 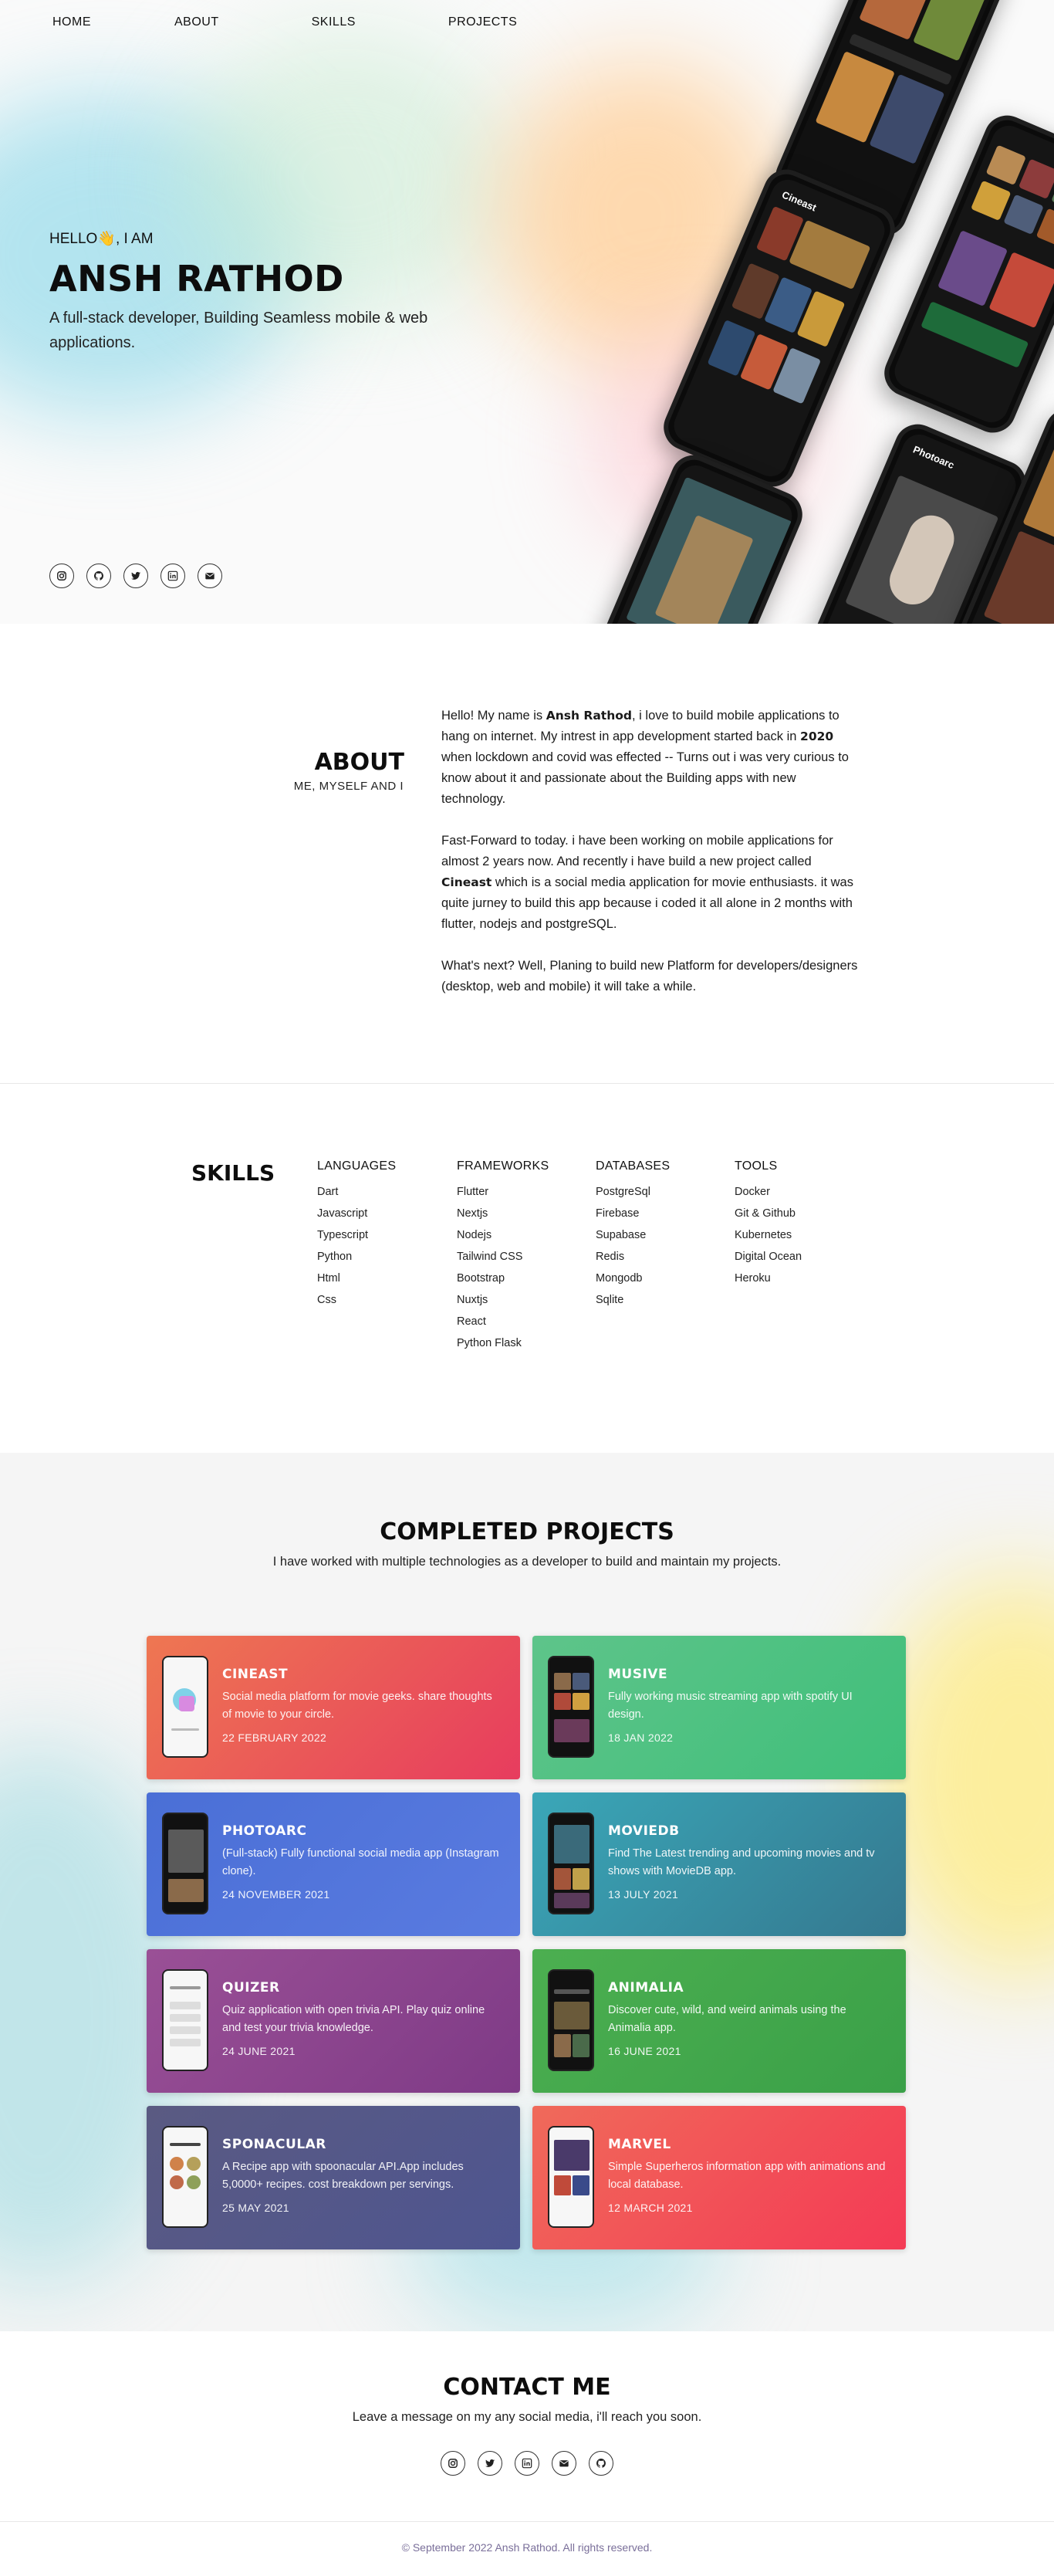 What do you see at coordinates (933, 457) in the screenshot?
I see `phone-app-title: Photoarc` at bounding box center [933, 457].